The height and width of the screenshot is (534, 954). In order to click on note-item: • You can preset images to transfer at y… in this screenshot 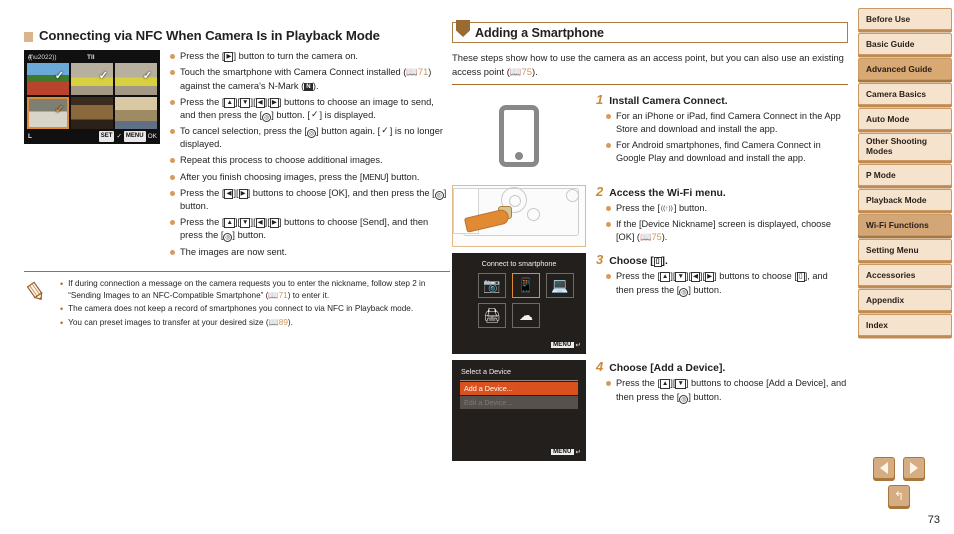, I will do `click(255, 323)`.